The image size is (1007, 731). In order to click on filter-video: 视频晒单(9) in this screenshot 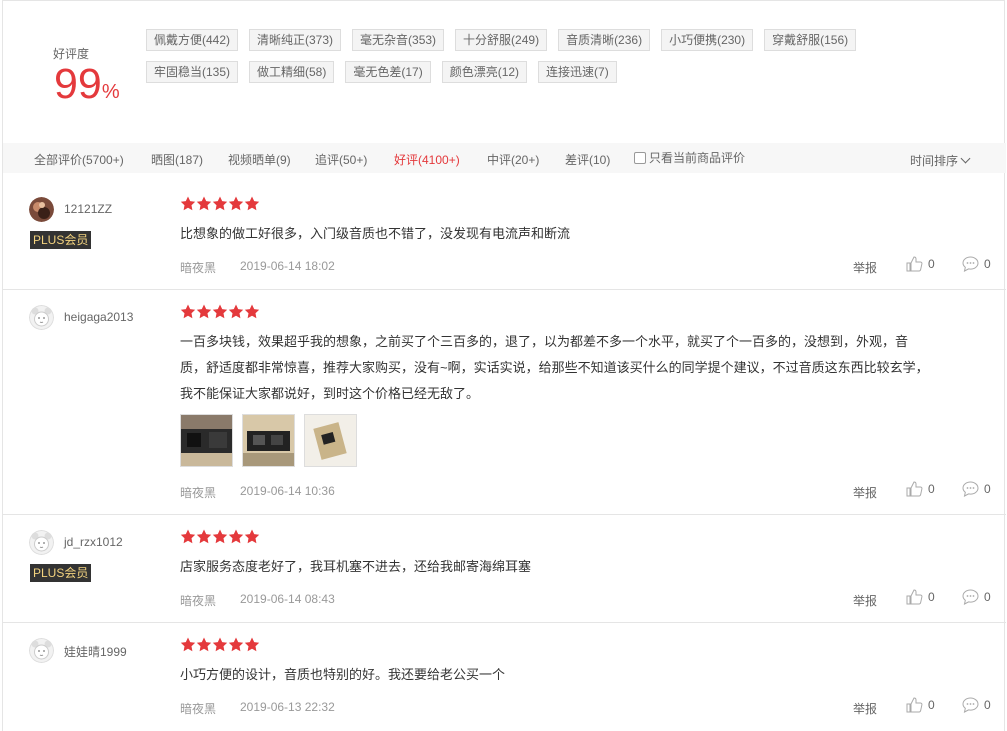, I will do `click(259, 159)`.